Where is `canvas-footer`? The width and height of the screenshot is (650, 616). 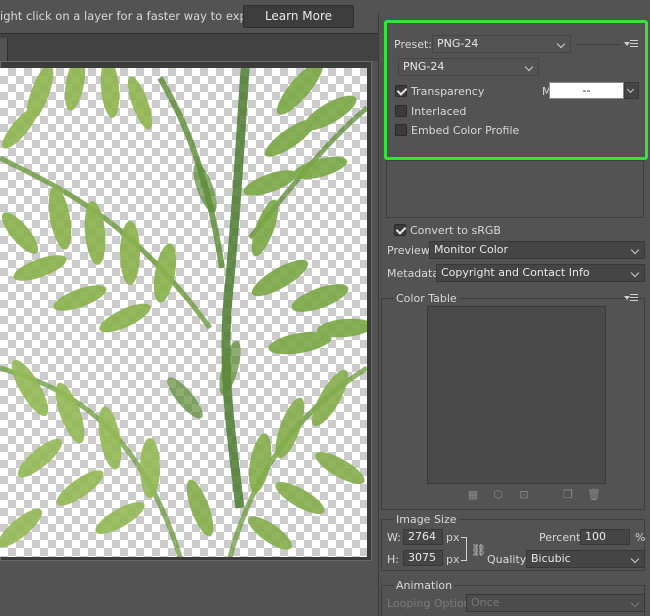
canvas-footer is located at coordinates (189, 588).